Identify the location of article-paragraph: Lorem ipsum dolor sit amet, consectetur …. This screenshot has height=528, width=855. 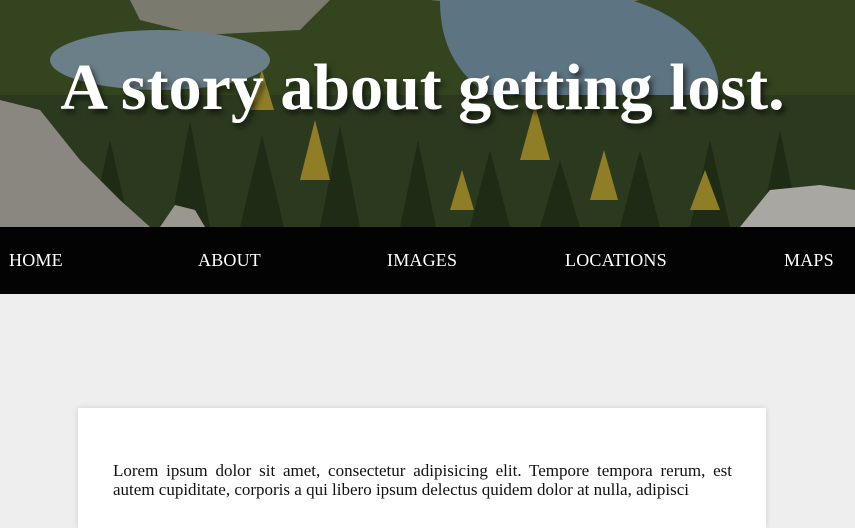
(422, 480).